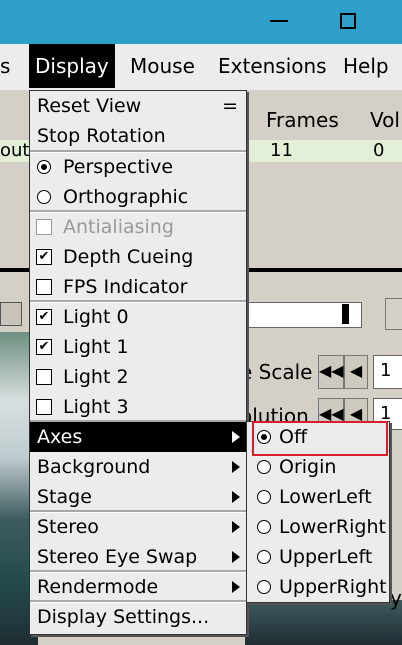 This screenshot has width=402, height=645. What do you see at coordinates (279, 21) in the screenshot?
I see `minimize-icon` at bounding box center [279, 21].